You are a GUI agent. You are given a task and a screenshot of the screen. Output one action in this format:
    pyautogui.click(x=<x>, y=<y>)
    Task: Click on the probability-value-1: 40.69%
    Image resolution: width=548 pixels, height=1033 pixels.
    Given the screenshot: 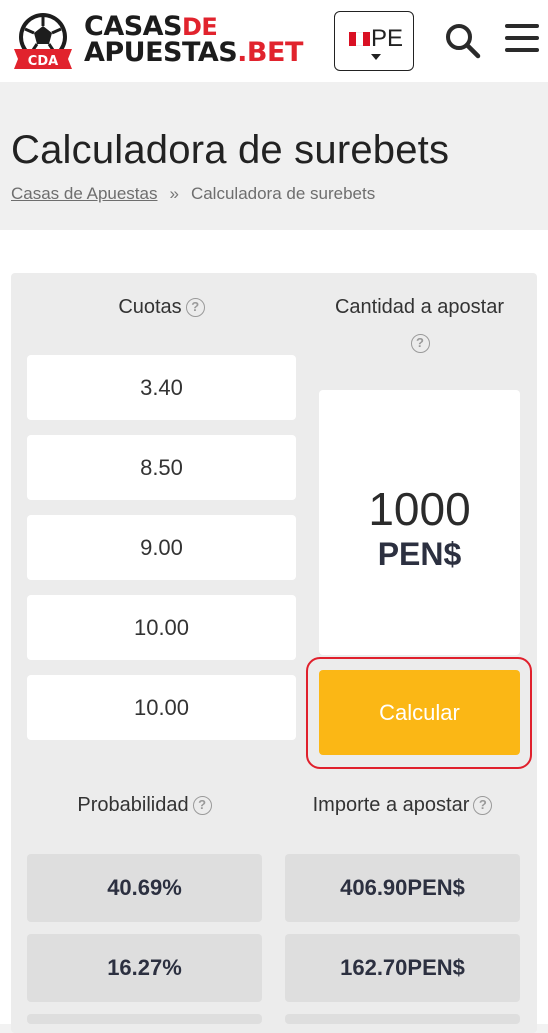 What is the action you would take?
    pyautogui.click(x=144, y=888)
    